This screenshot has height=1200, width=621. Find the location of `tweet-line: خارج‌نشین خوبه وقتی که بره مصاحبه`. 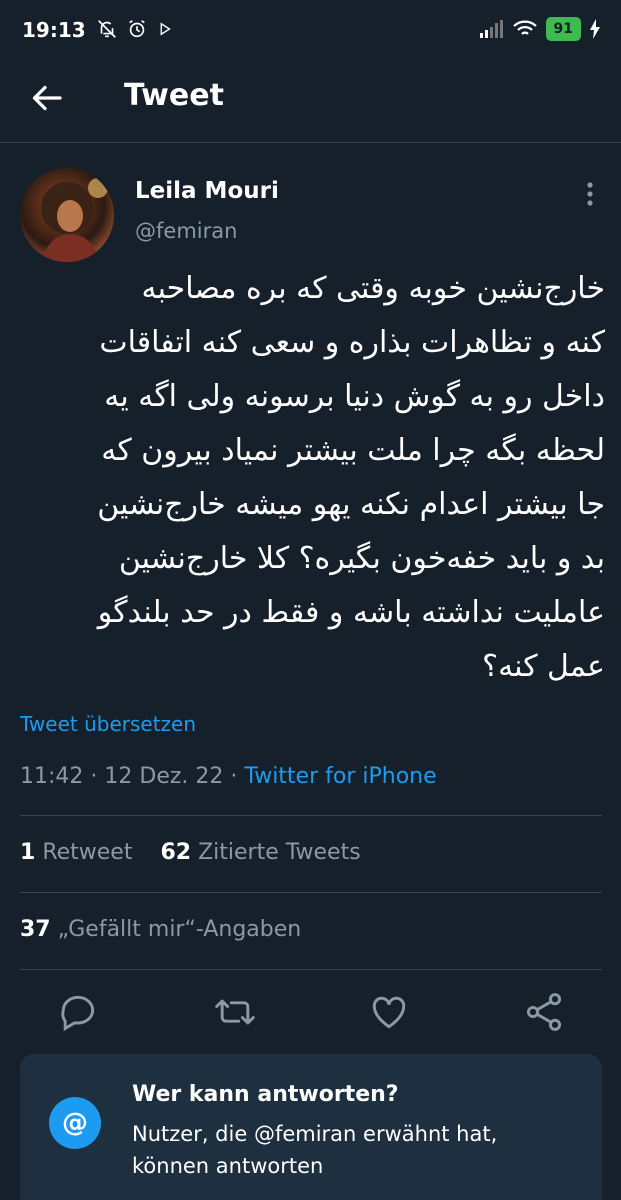

tweet-line: خارج‌نشین خوبه وقتی که بره مصاحبه is located at coordinates (373, 288).